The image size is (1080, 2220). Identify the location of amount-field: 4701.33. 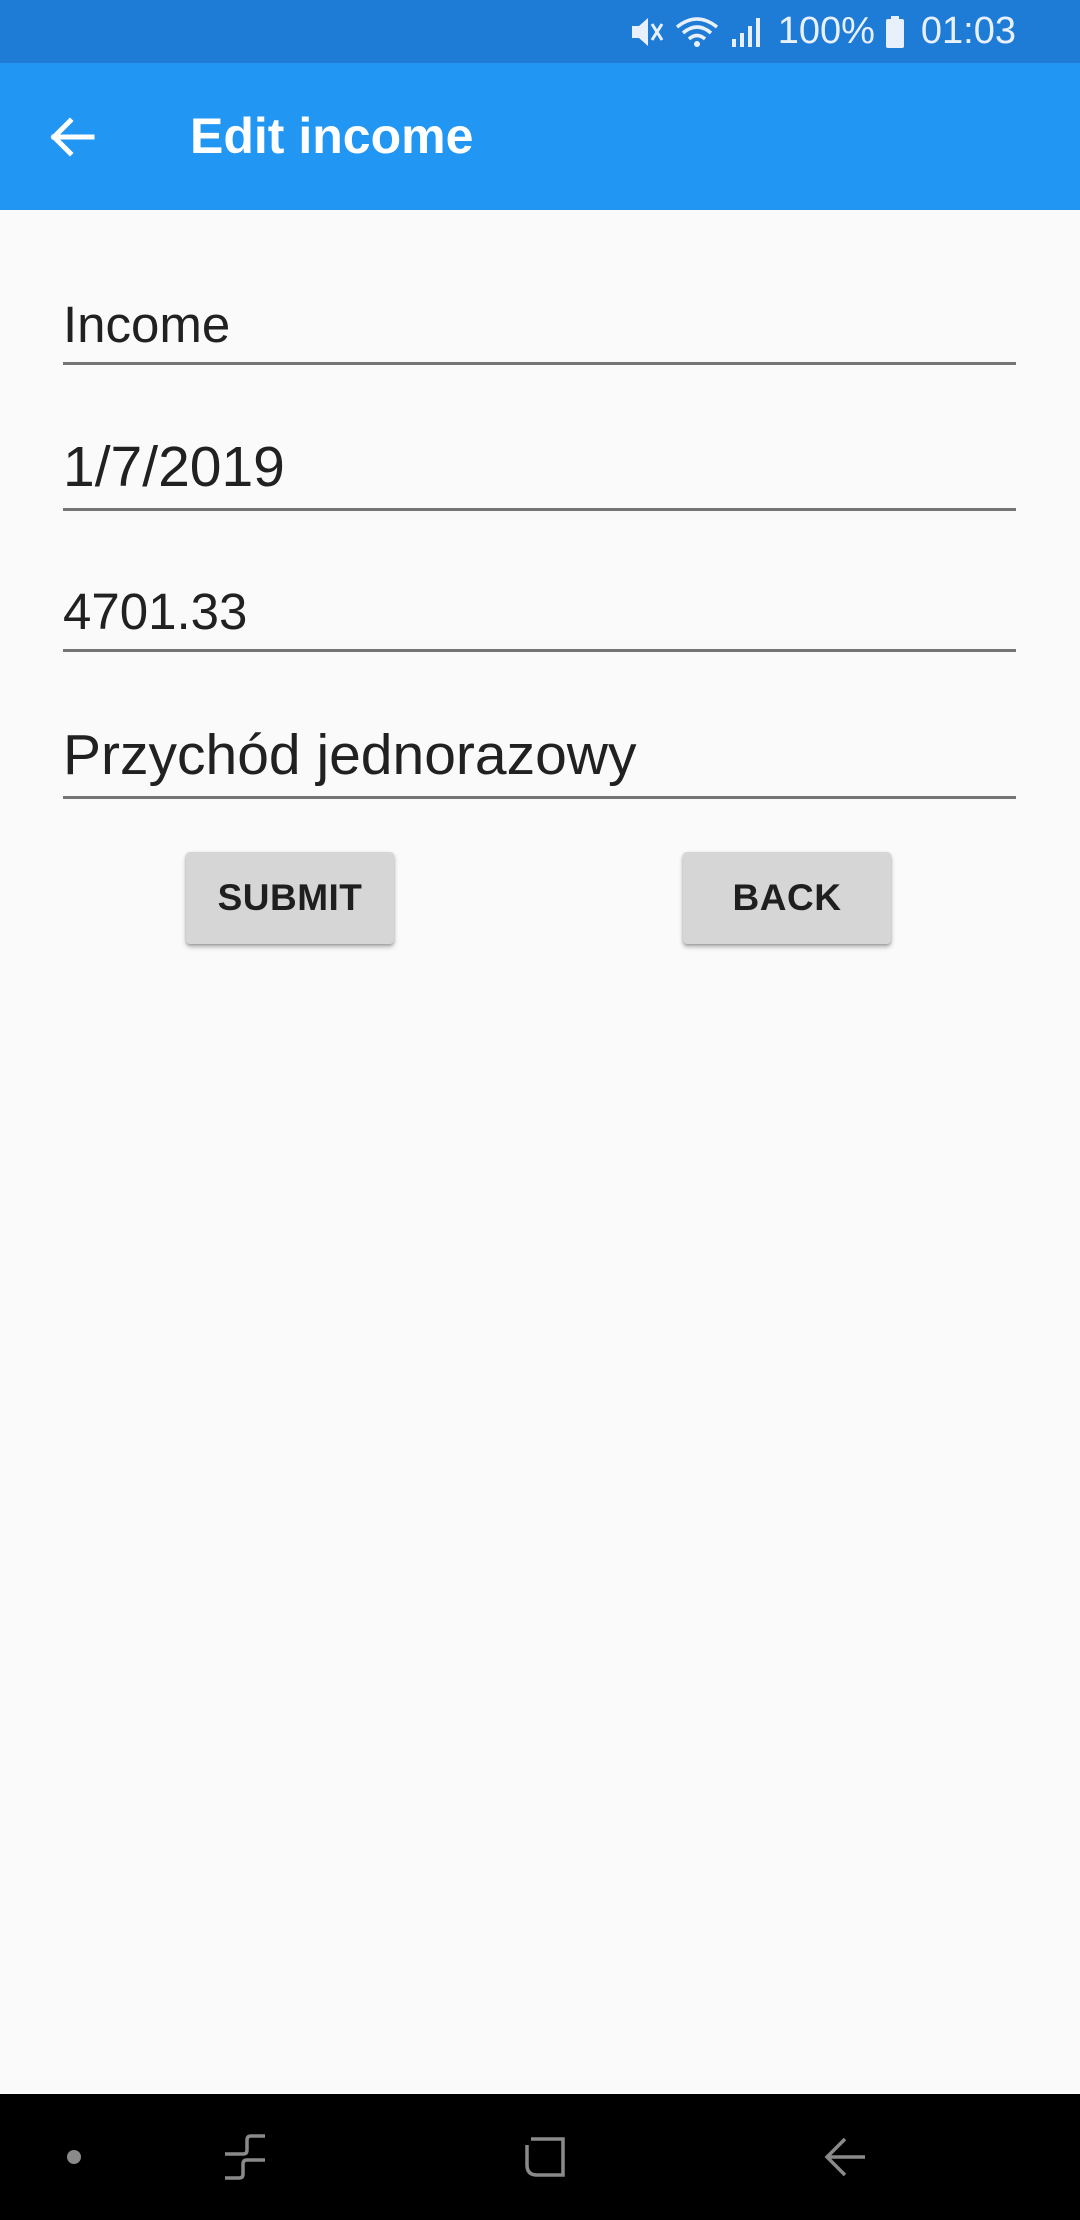
(539, 608).